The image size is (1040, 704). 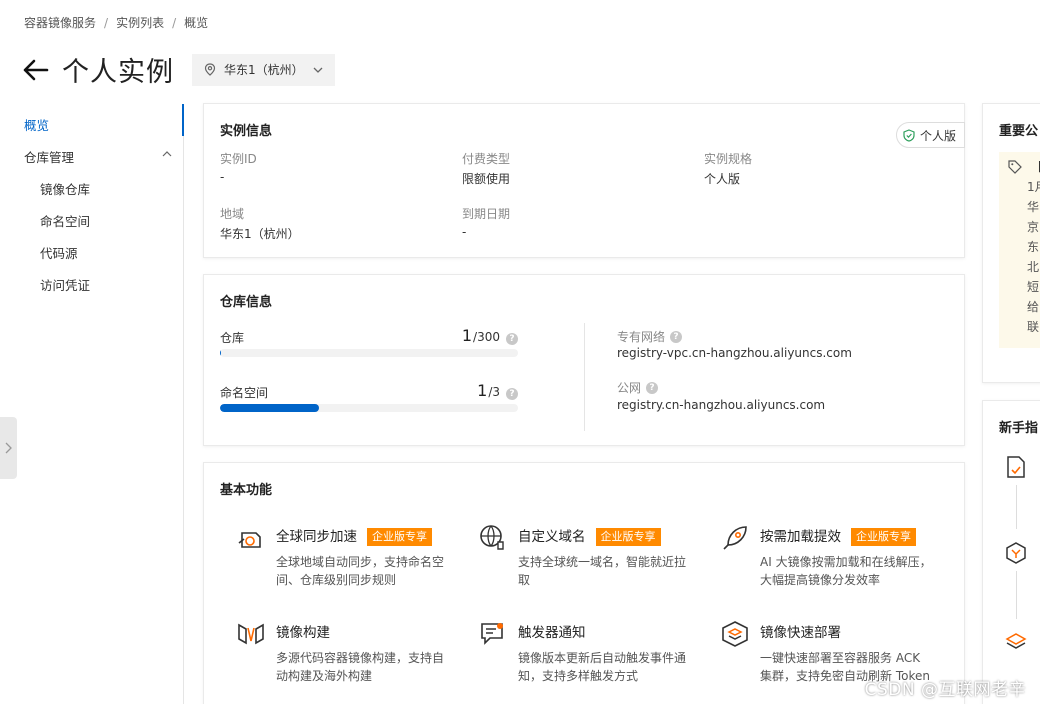 I want to click on field-value-billing-type: 限额使用, so click(x=486, y=179).